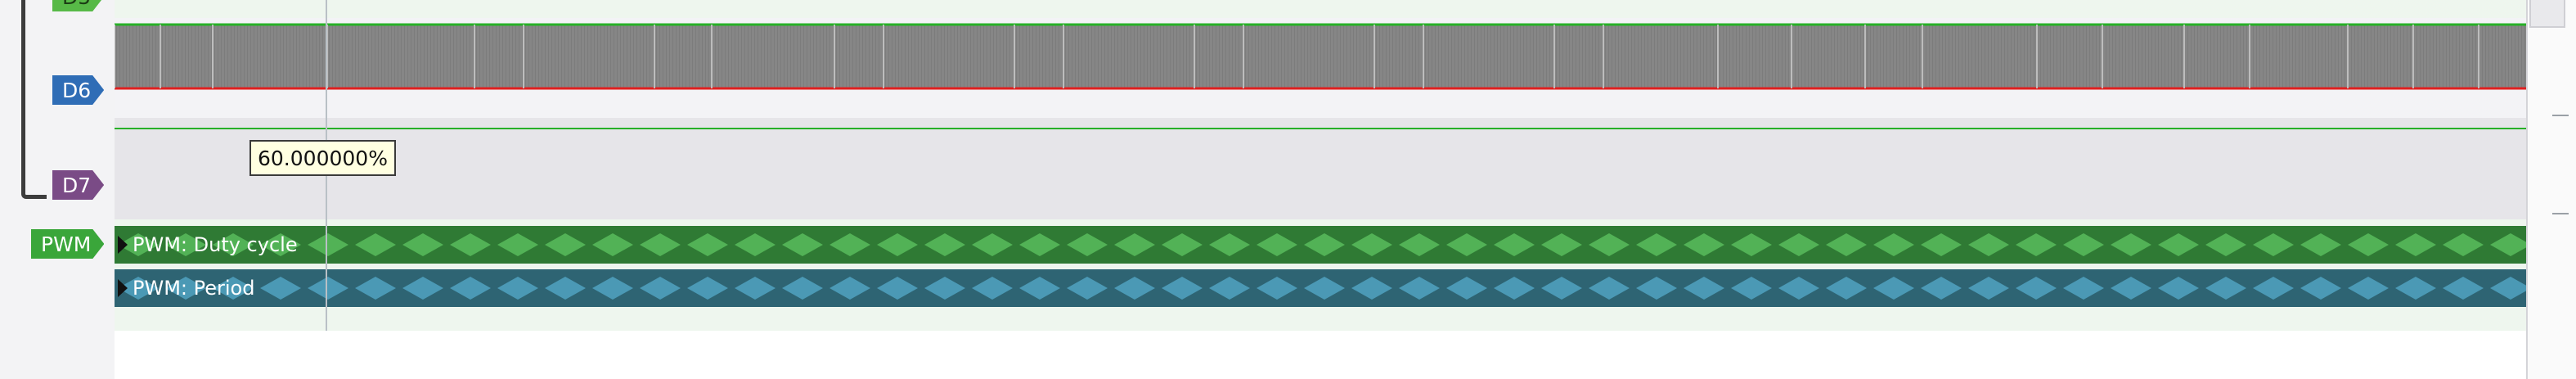  Describe the element at coordinates (1320, 355) in the screenshot. I see `track-empty` at that location.